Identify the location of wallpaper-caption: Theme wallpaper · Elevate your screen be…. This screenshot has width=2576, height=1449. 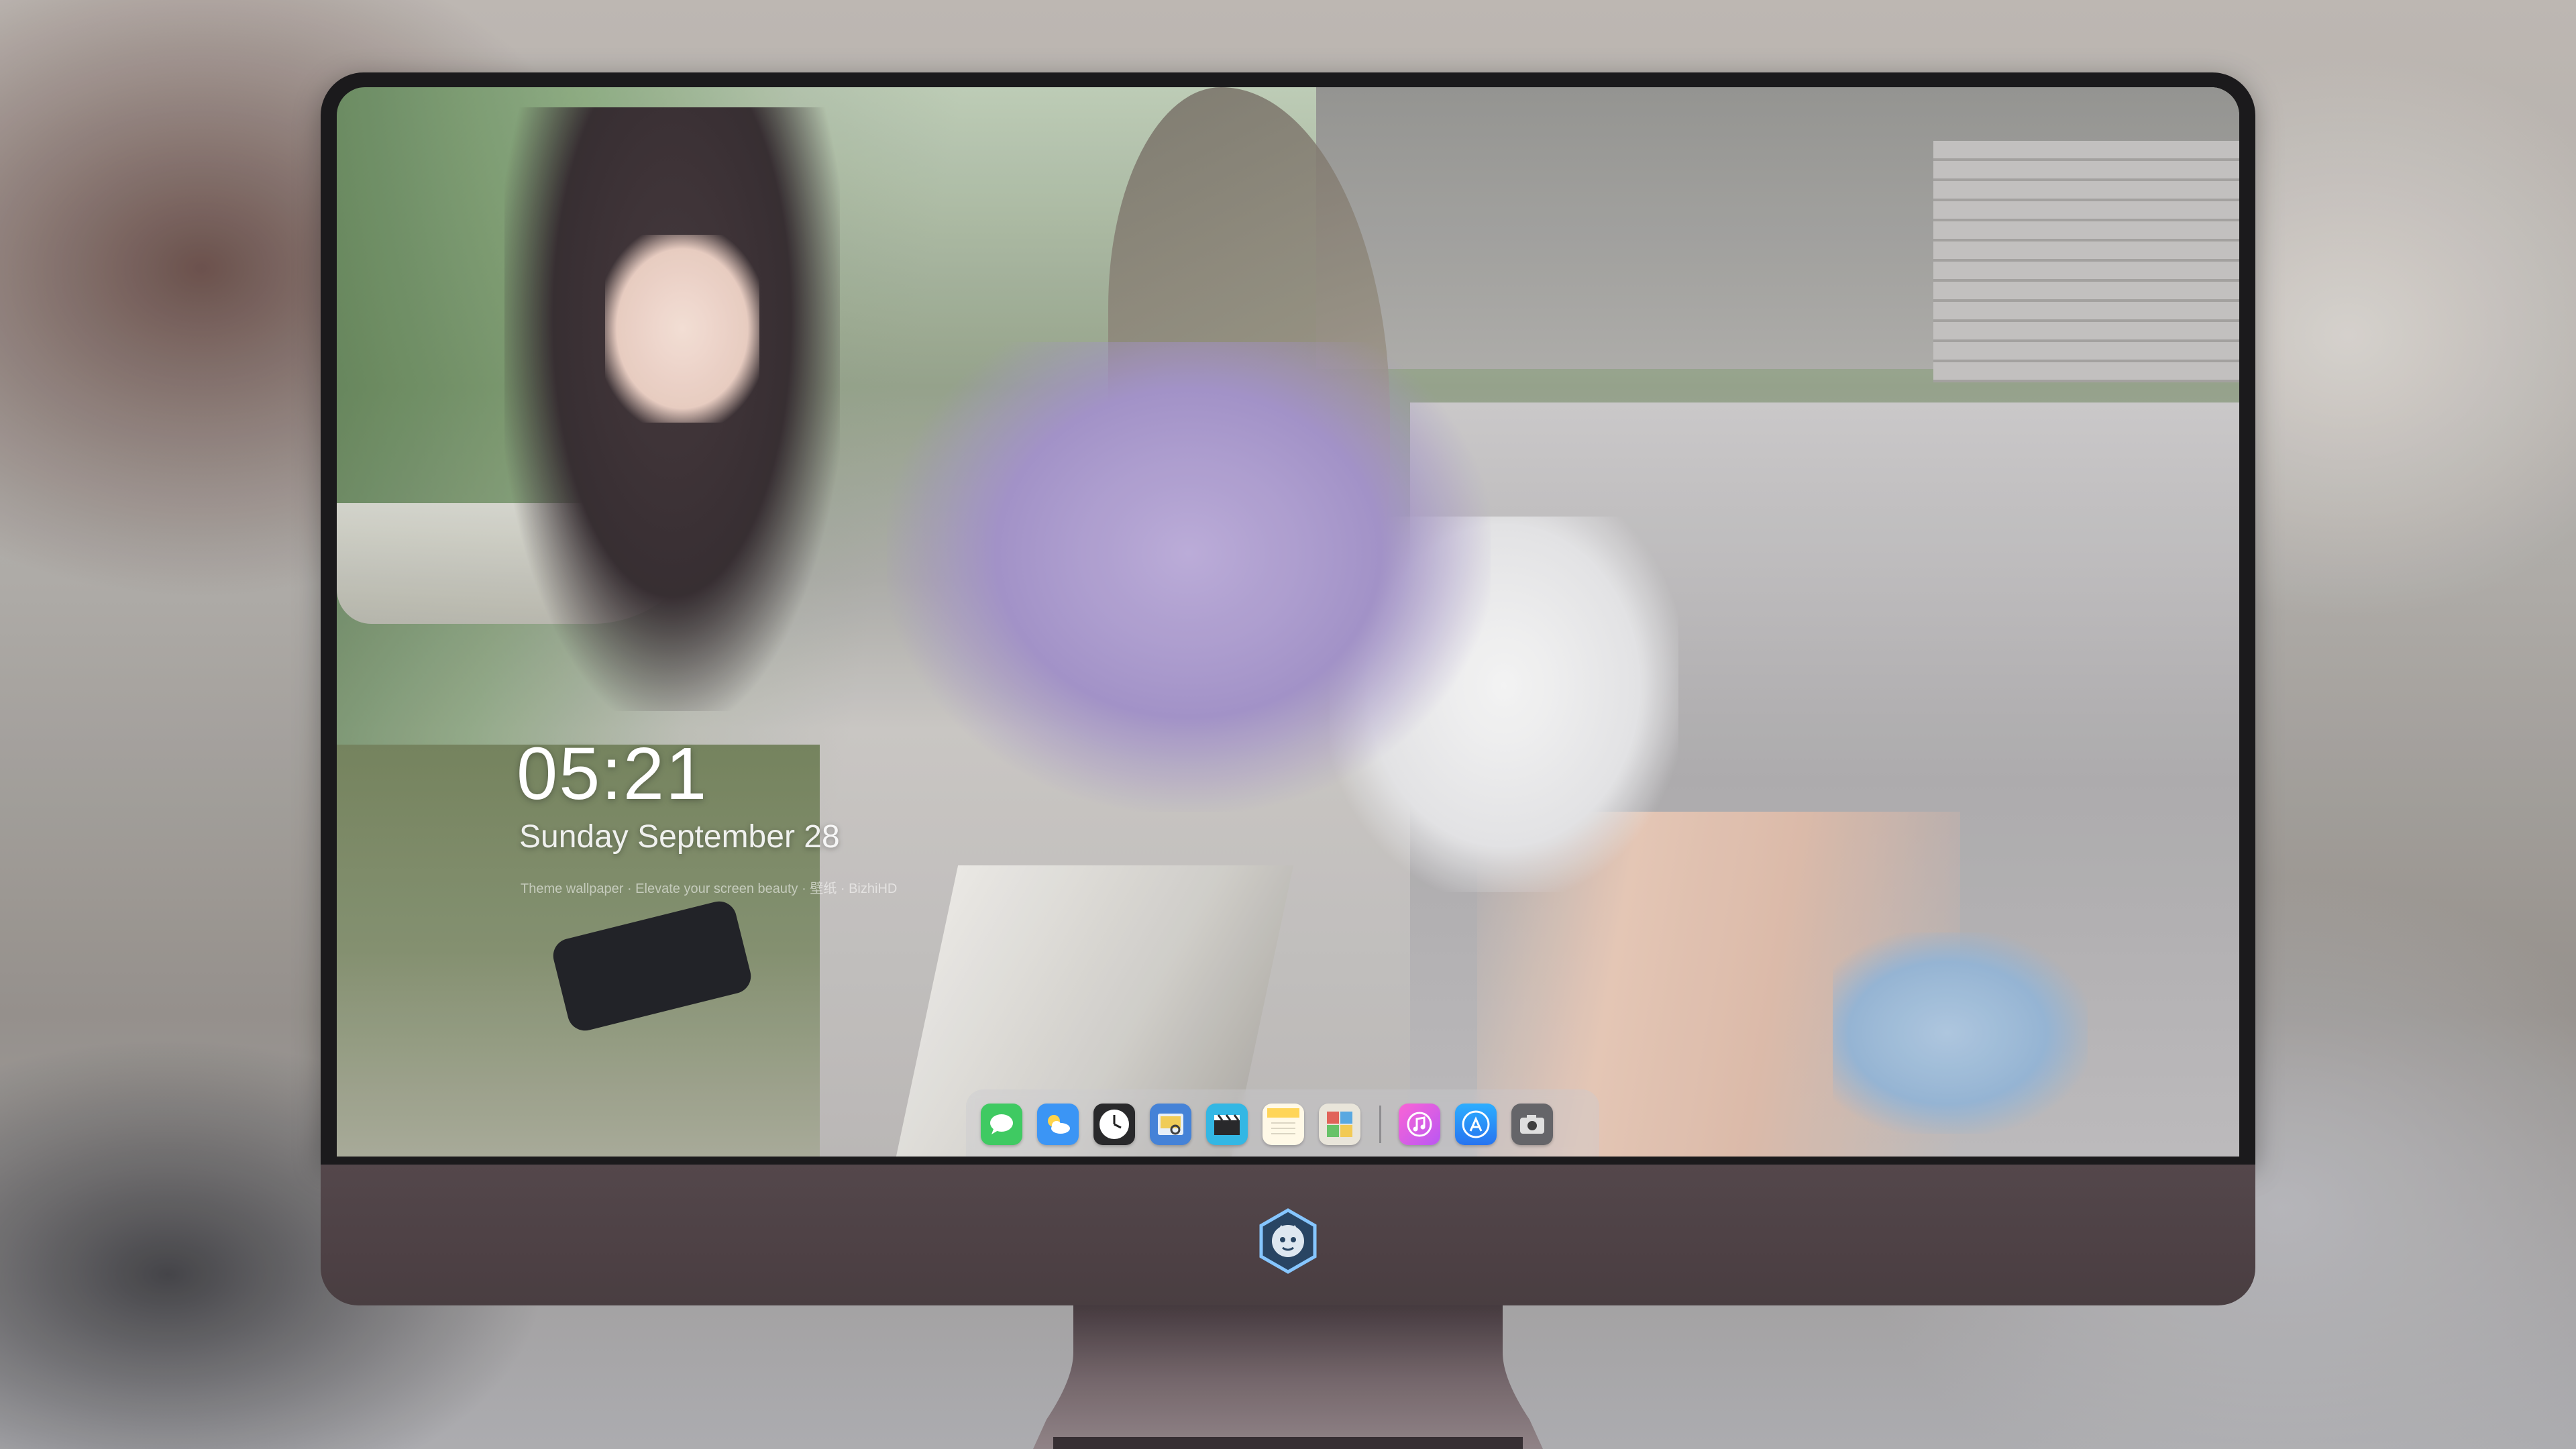
(709, 888).